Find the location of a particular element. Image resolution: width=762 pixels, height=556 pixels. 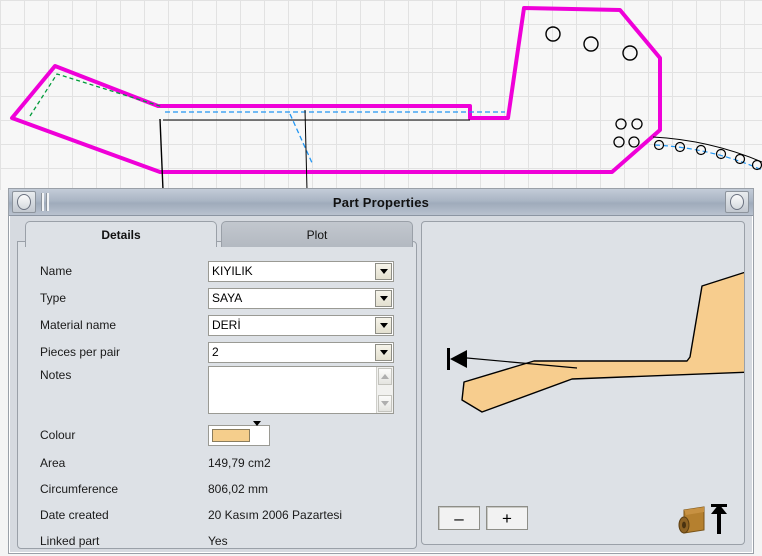

chevron-up-icon is located at coordinates (385, 376).